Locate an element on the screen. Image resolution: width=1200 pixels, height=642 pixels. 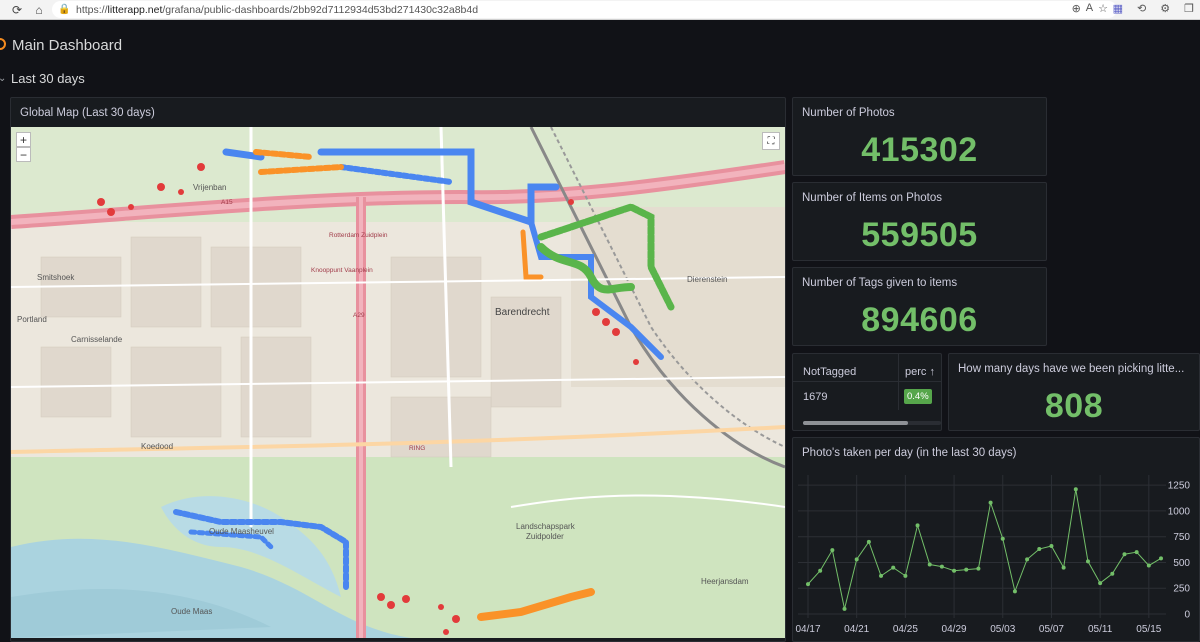
x-tick-label: 05/03 is located at coordinates (1002, 629).